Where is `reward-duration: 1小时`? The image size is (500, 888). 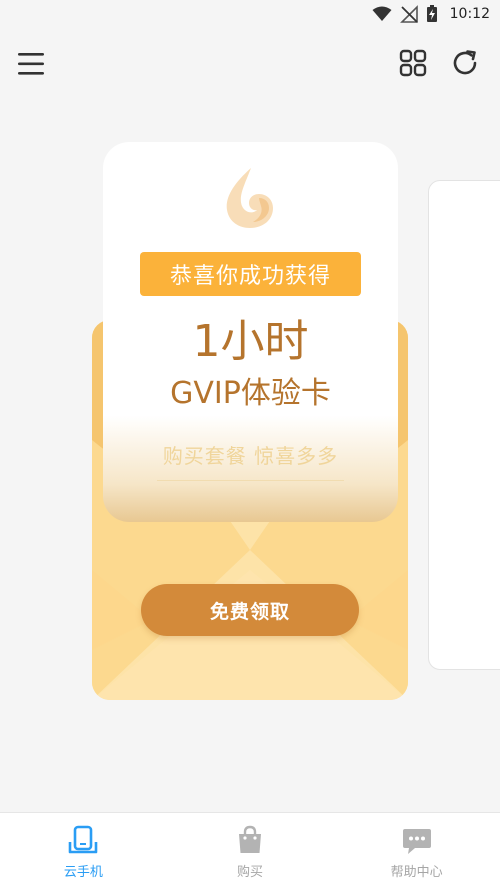
reward-duration: 1小时 is located at coordinates (250, 341).